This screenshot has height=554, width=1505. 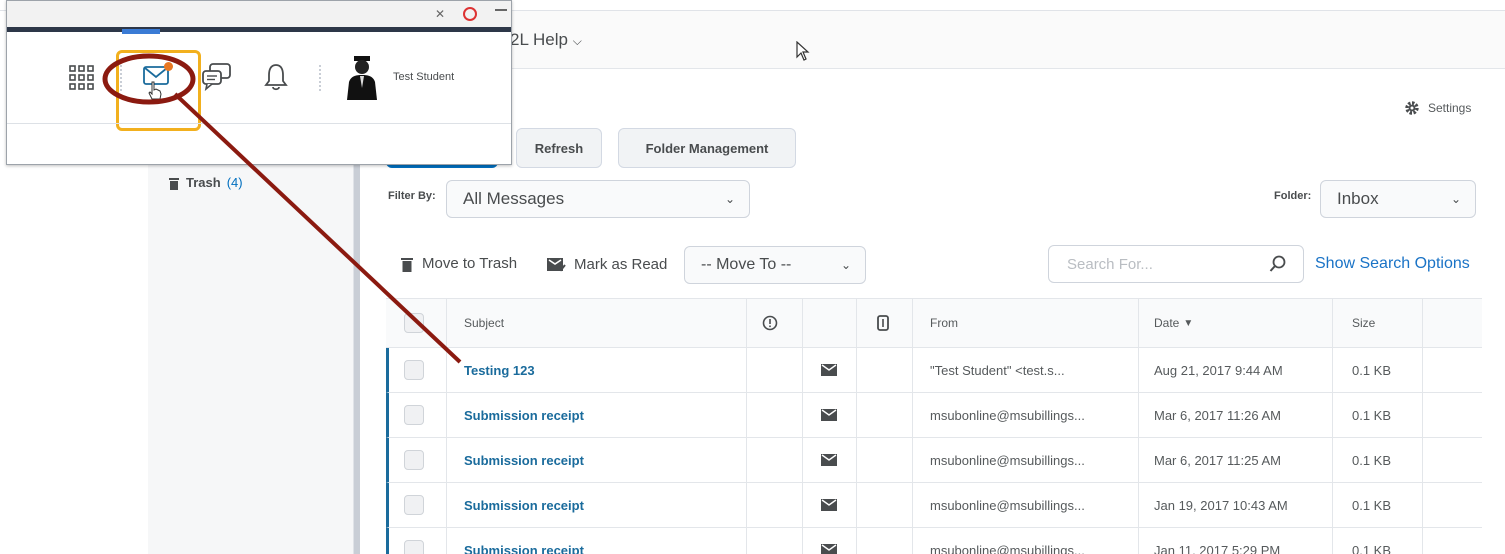 I want to click on message-date: Aug 21, 2017 9:44 AM, so click(x=1218, y=370).